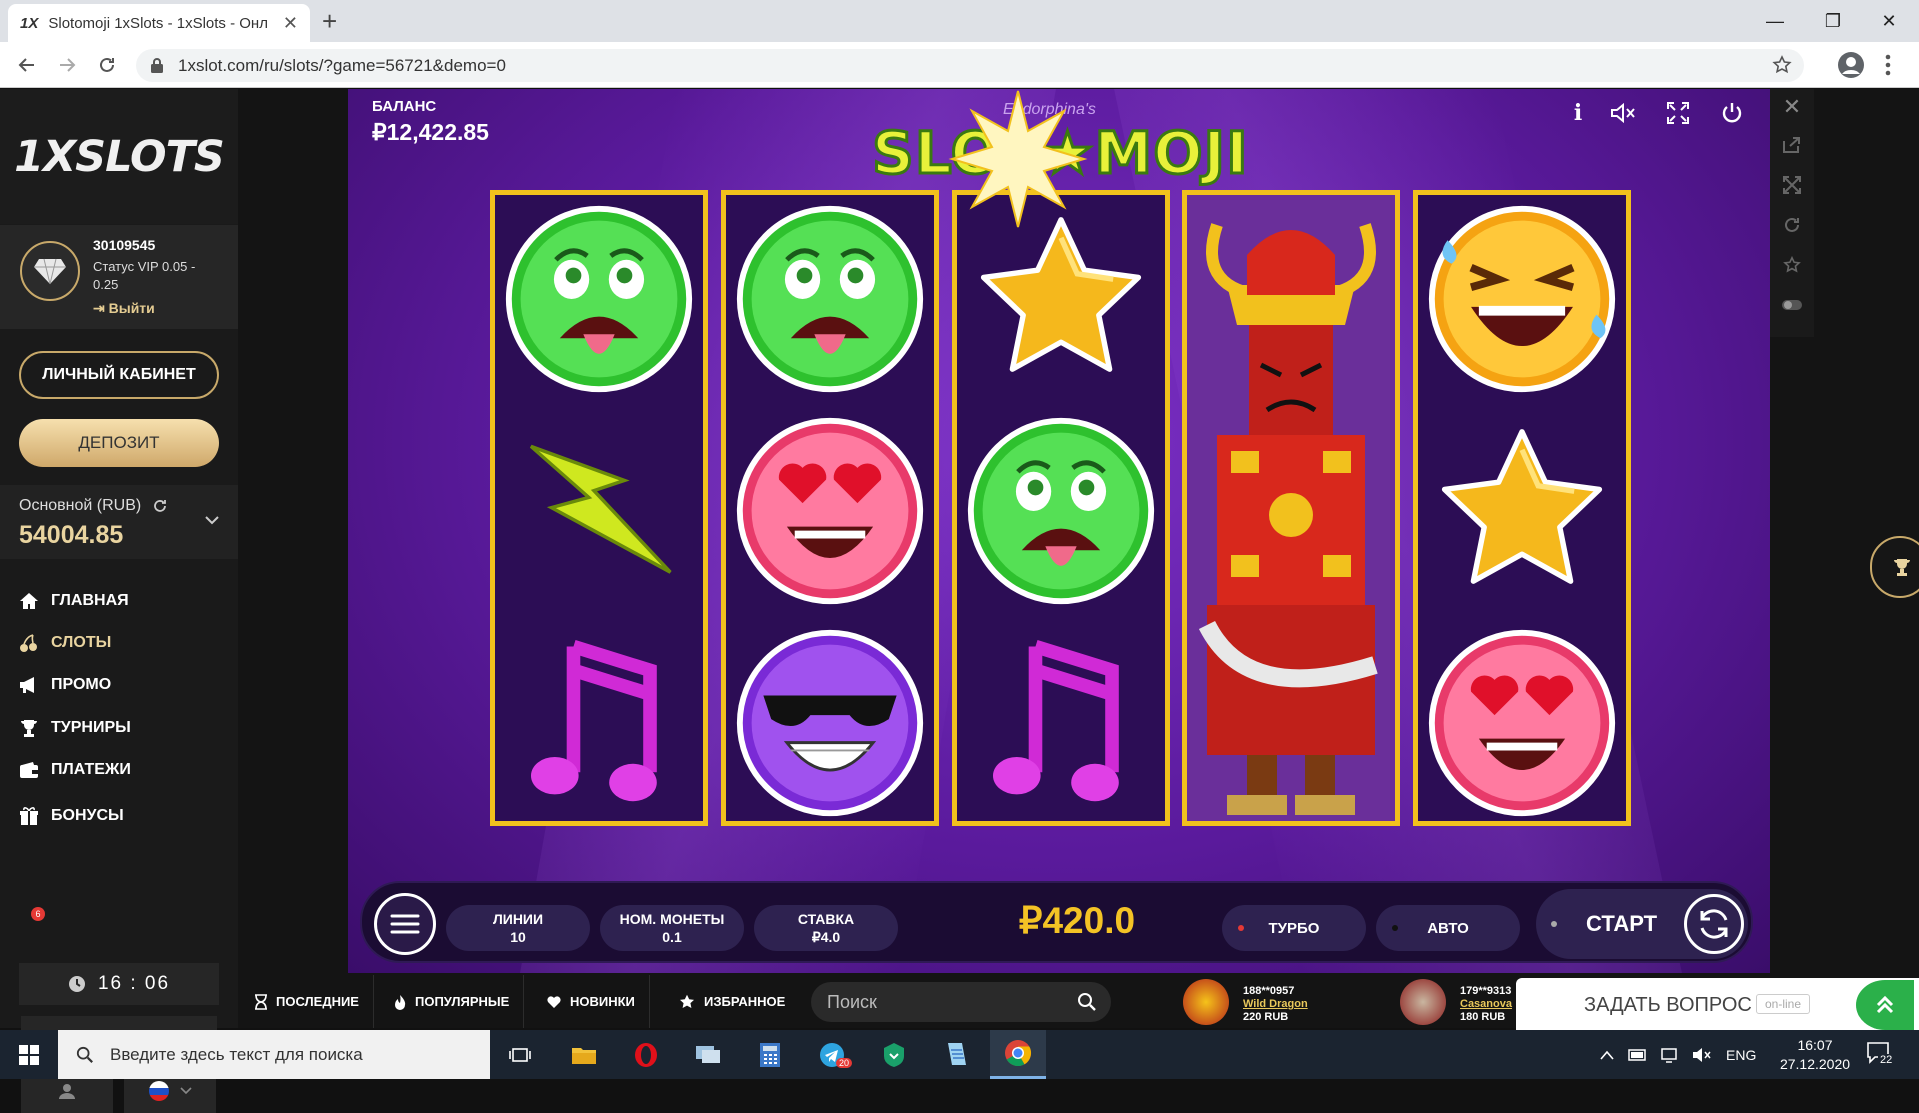 This screenshot has width=1919, height=1113. I want to click on clock-icon, so click(76, 984).